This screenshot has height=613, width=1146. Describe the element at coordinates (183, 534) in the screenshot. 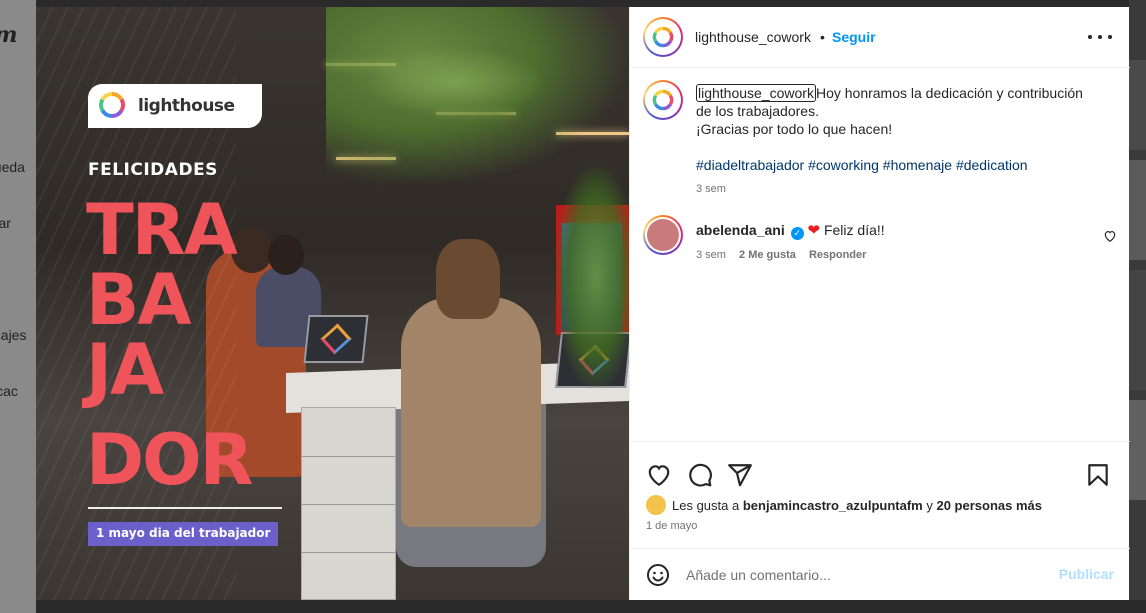

I see `date-banner: 1 mayo dia del trabajador` at that location.